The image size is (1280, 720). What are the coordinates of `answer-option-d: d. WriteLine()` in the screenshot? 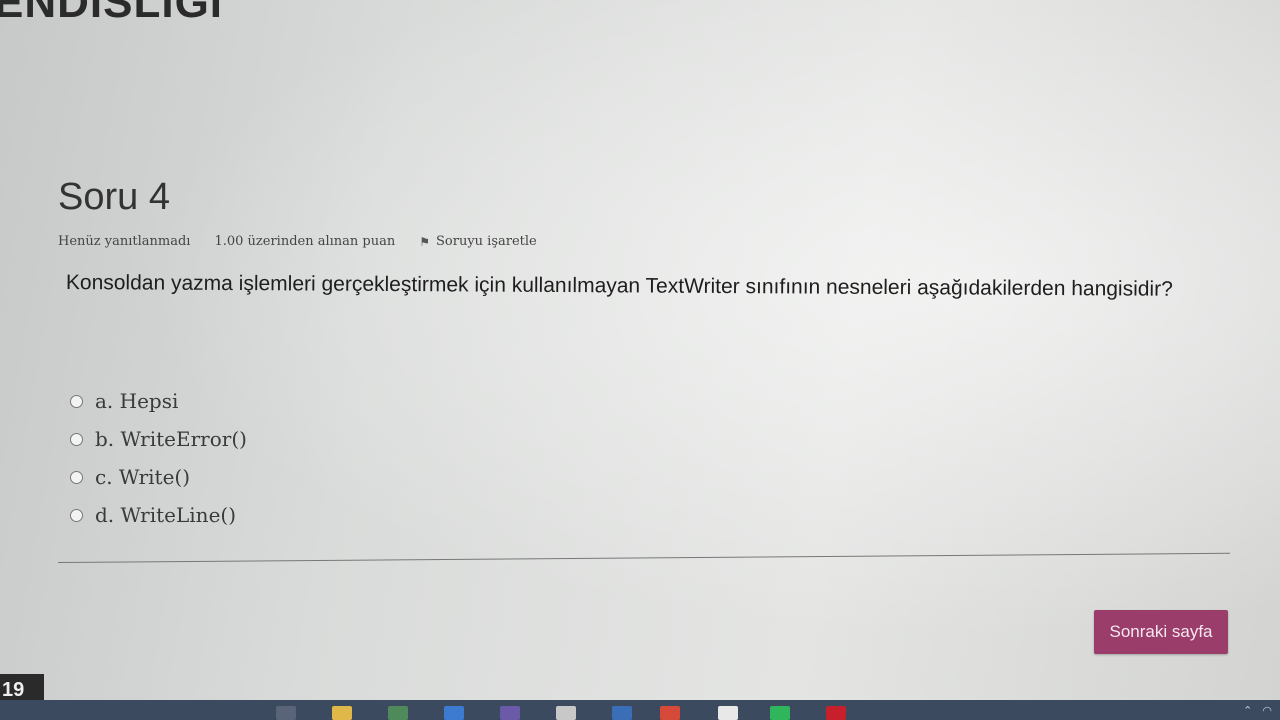 It's located at (158, 515).